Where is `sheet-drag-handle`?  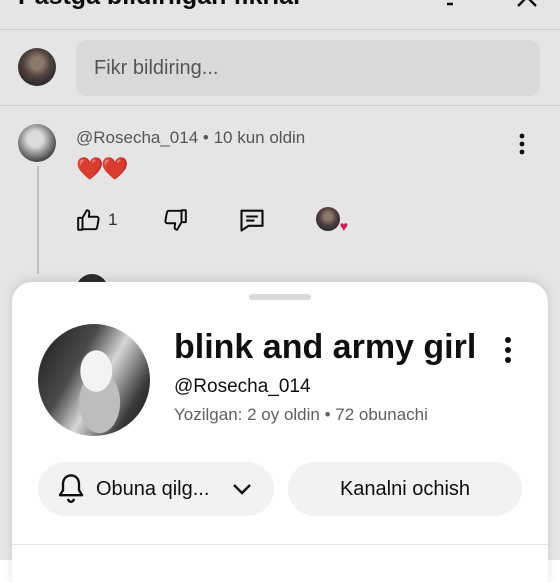
sheet-drag-handle is located at coordinates (280, 297).